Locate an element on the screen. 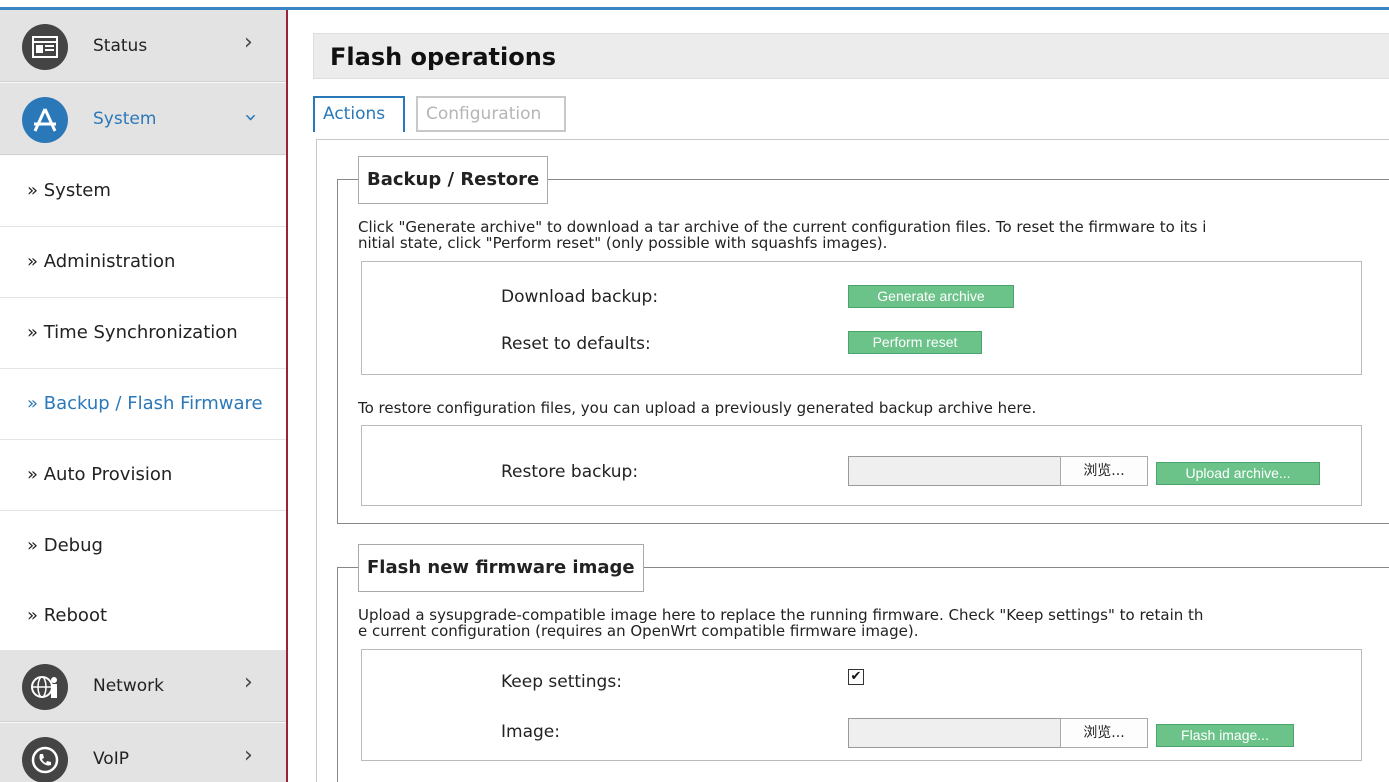  restore-file-input is located at coordinates (954, 471).